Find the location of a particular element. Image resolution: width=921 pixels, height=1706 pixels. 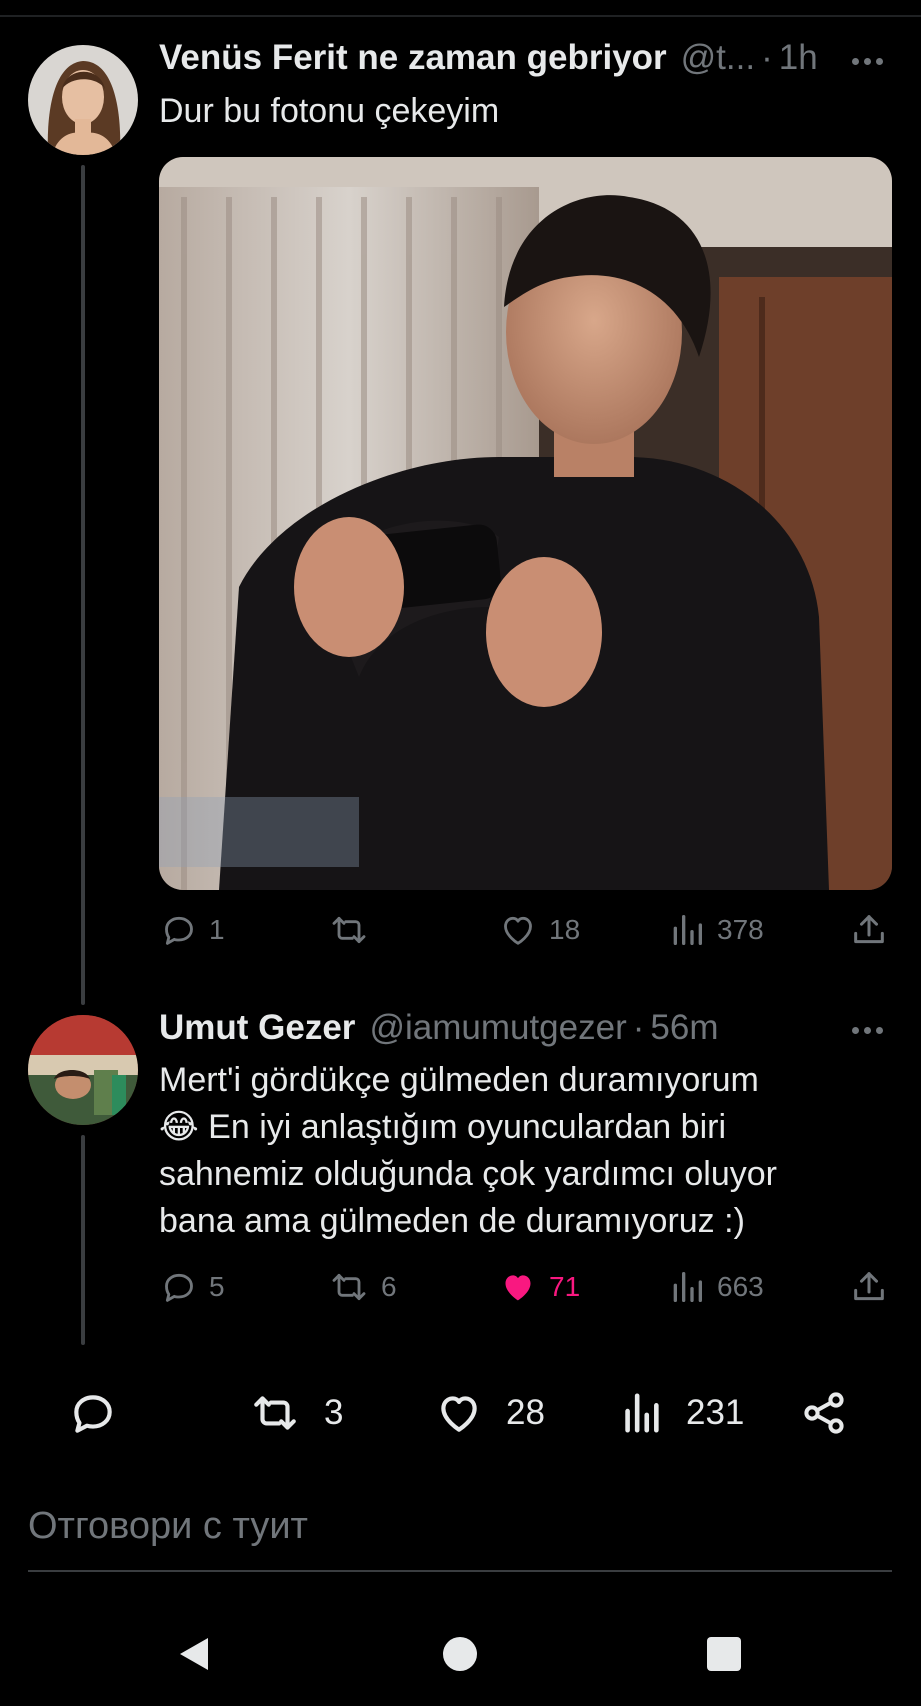

top-divider is located at coordinates (460, 16).